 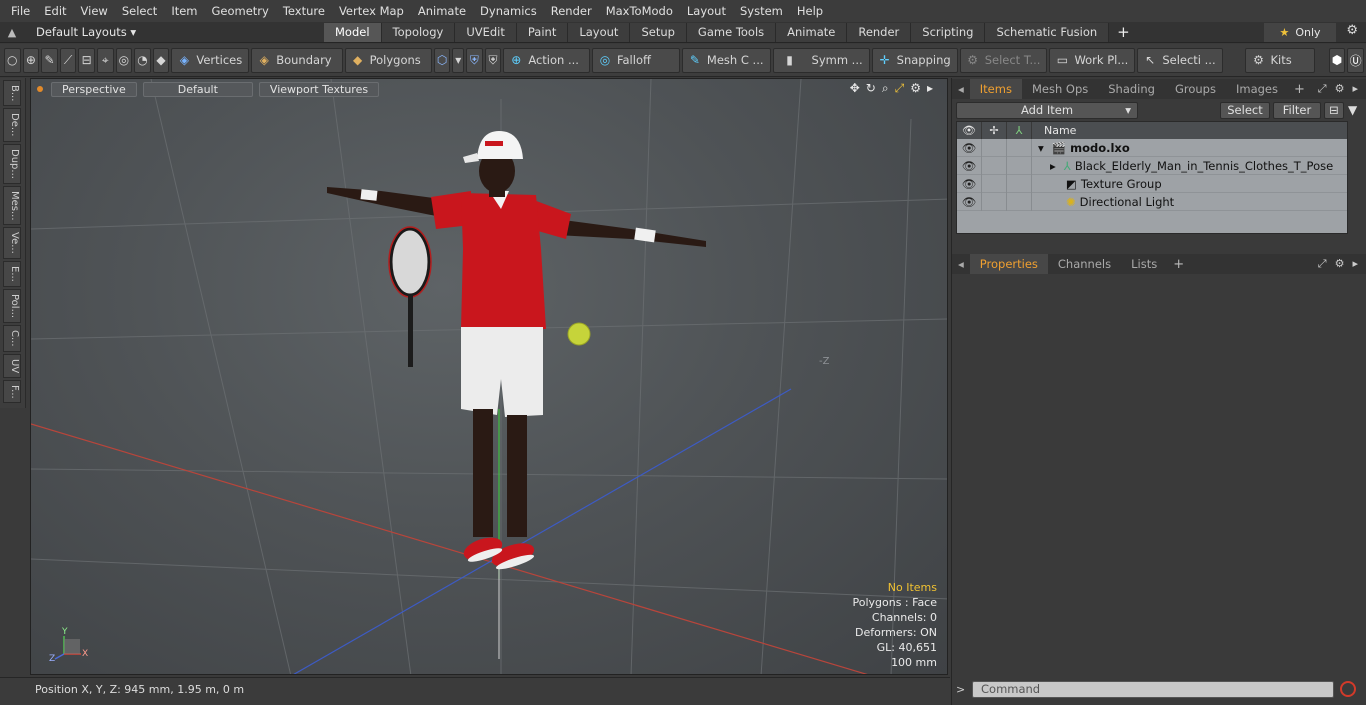 I want to click on tab-shading: Shading, so click(x=1131, y=89).